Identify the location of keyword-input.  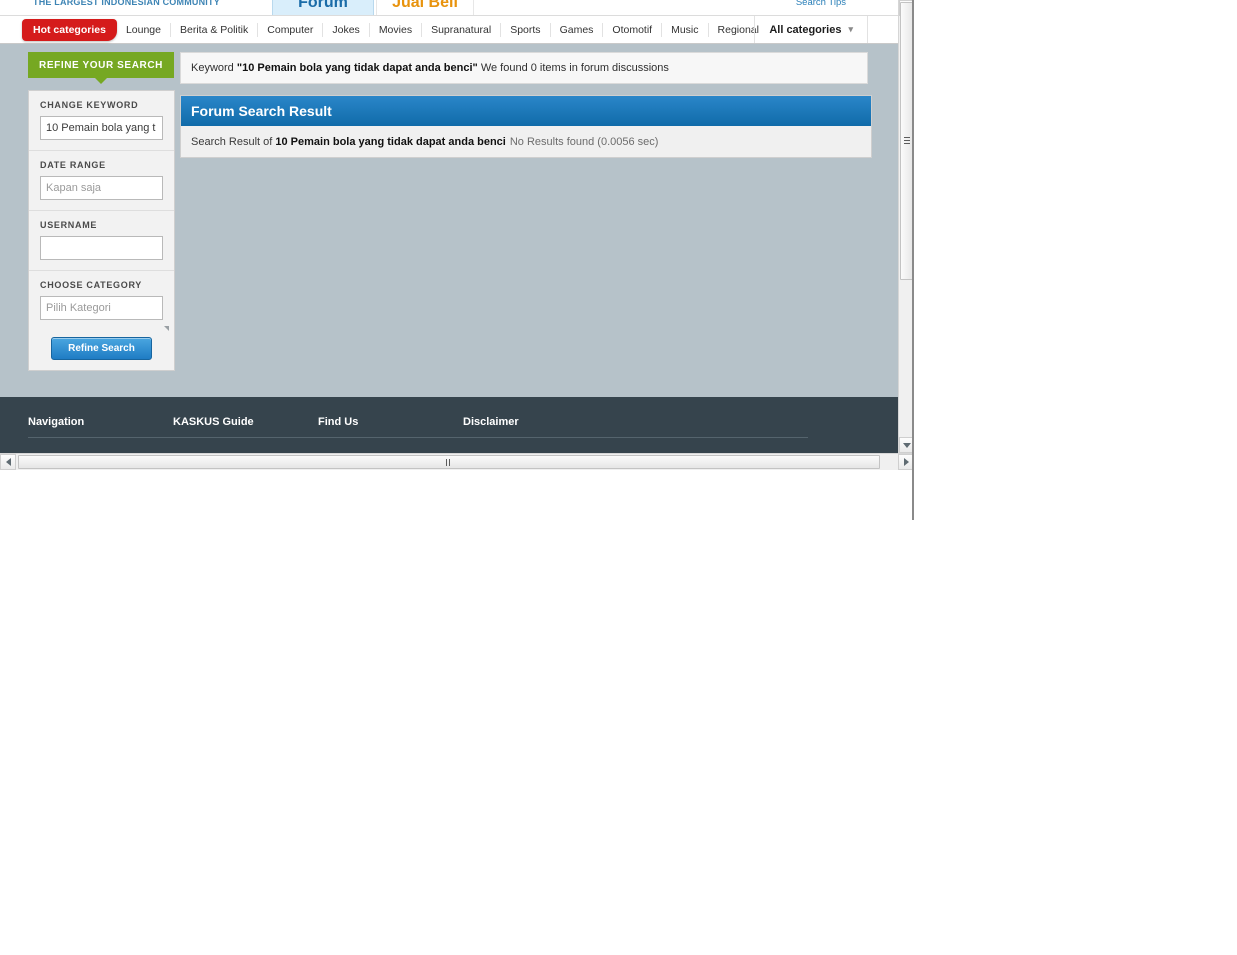
(101, 128).